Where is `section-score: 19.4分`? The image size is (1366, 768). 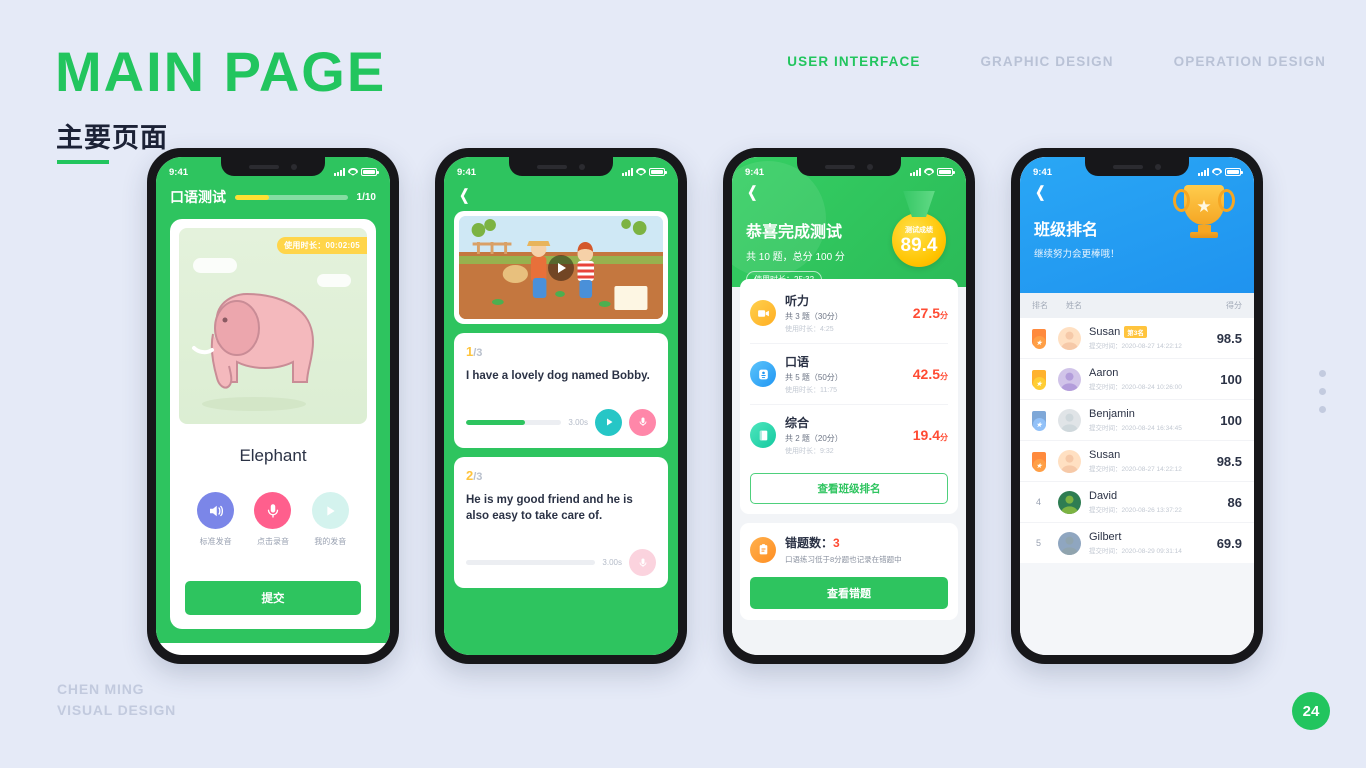
section-score: 19.4分 is located at coordinates (930, 435).